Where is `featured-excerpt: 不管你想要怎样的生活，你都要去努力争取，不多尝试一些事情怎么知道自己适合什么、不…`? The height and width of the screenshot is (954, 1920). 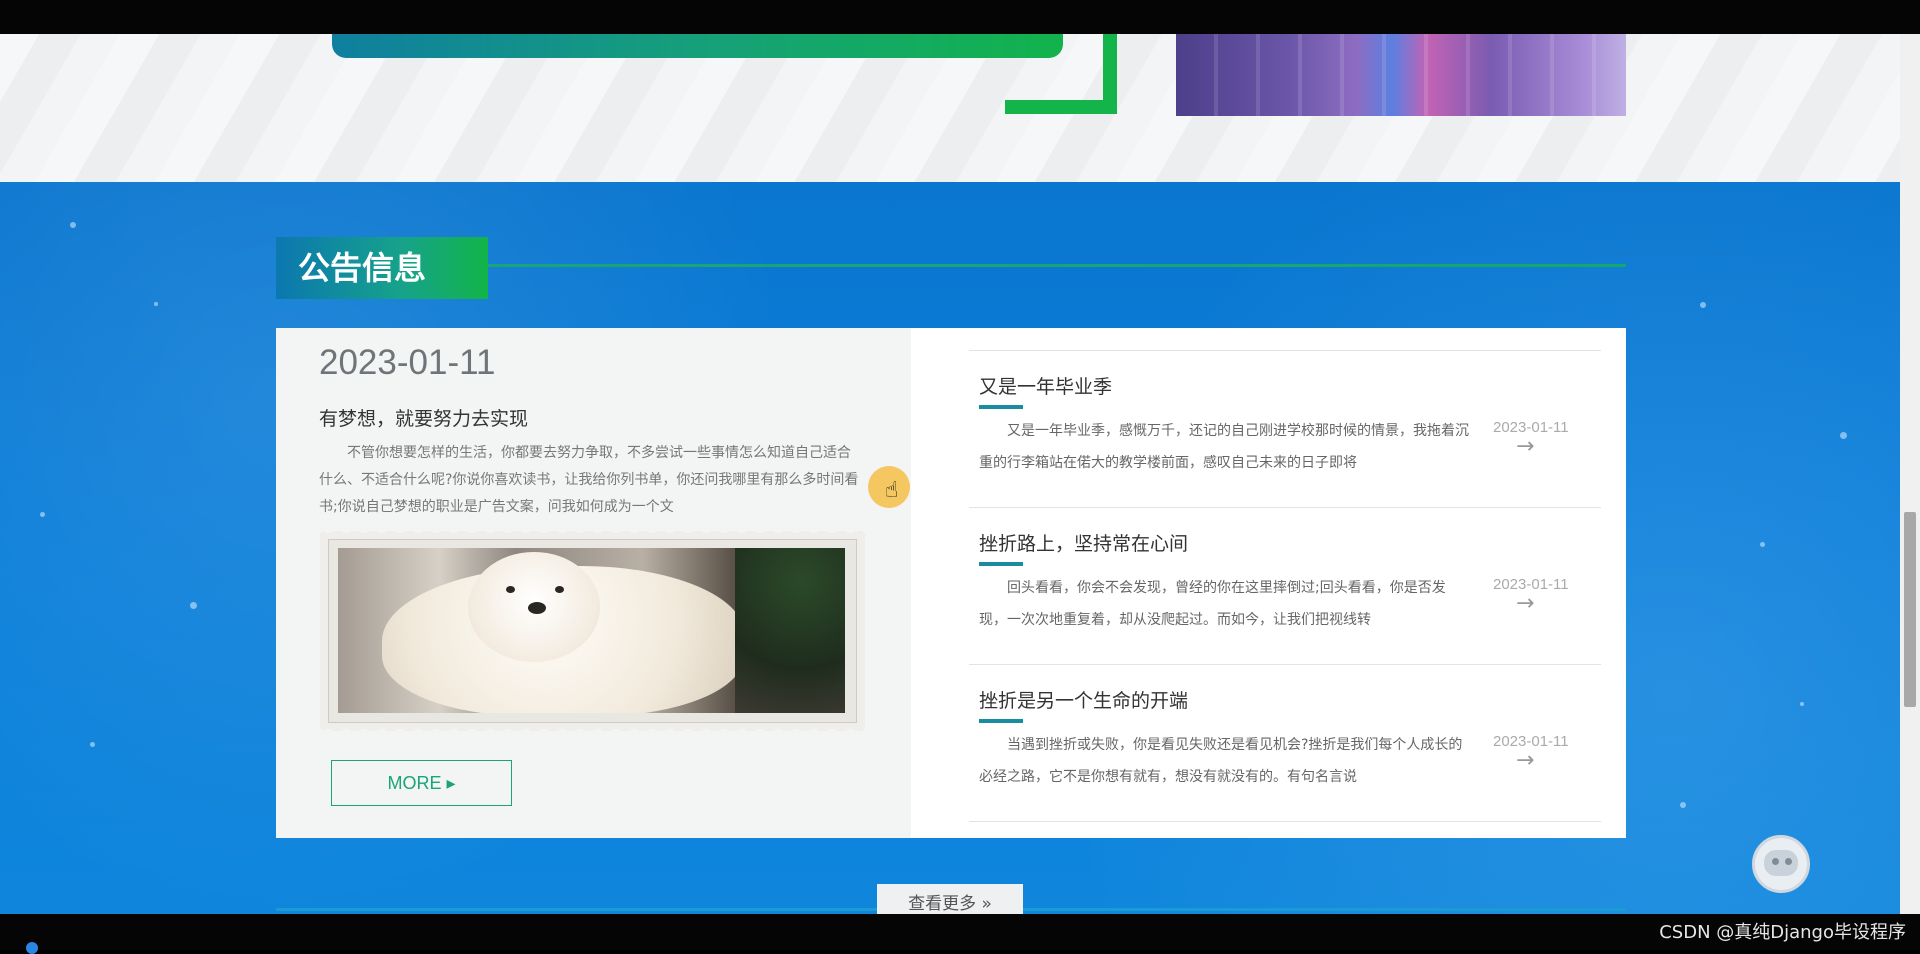 featured-excerpt: 不管你想要怎样的生活，你都要去努力争取，不多尝试一些事情怎么知道自己适合什么、不… is located at coordinates (589, 480).